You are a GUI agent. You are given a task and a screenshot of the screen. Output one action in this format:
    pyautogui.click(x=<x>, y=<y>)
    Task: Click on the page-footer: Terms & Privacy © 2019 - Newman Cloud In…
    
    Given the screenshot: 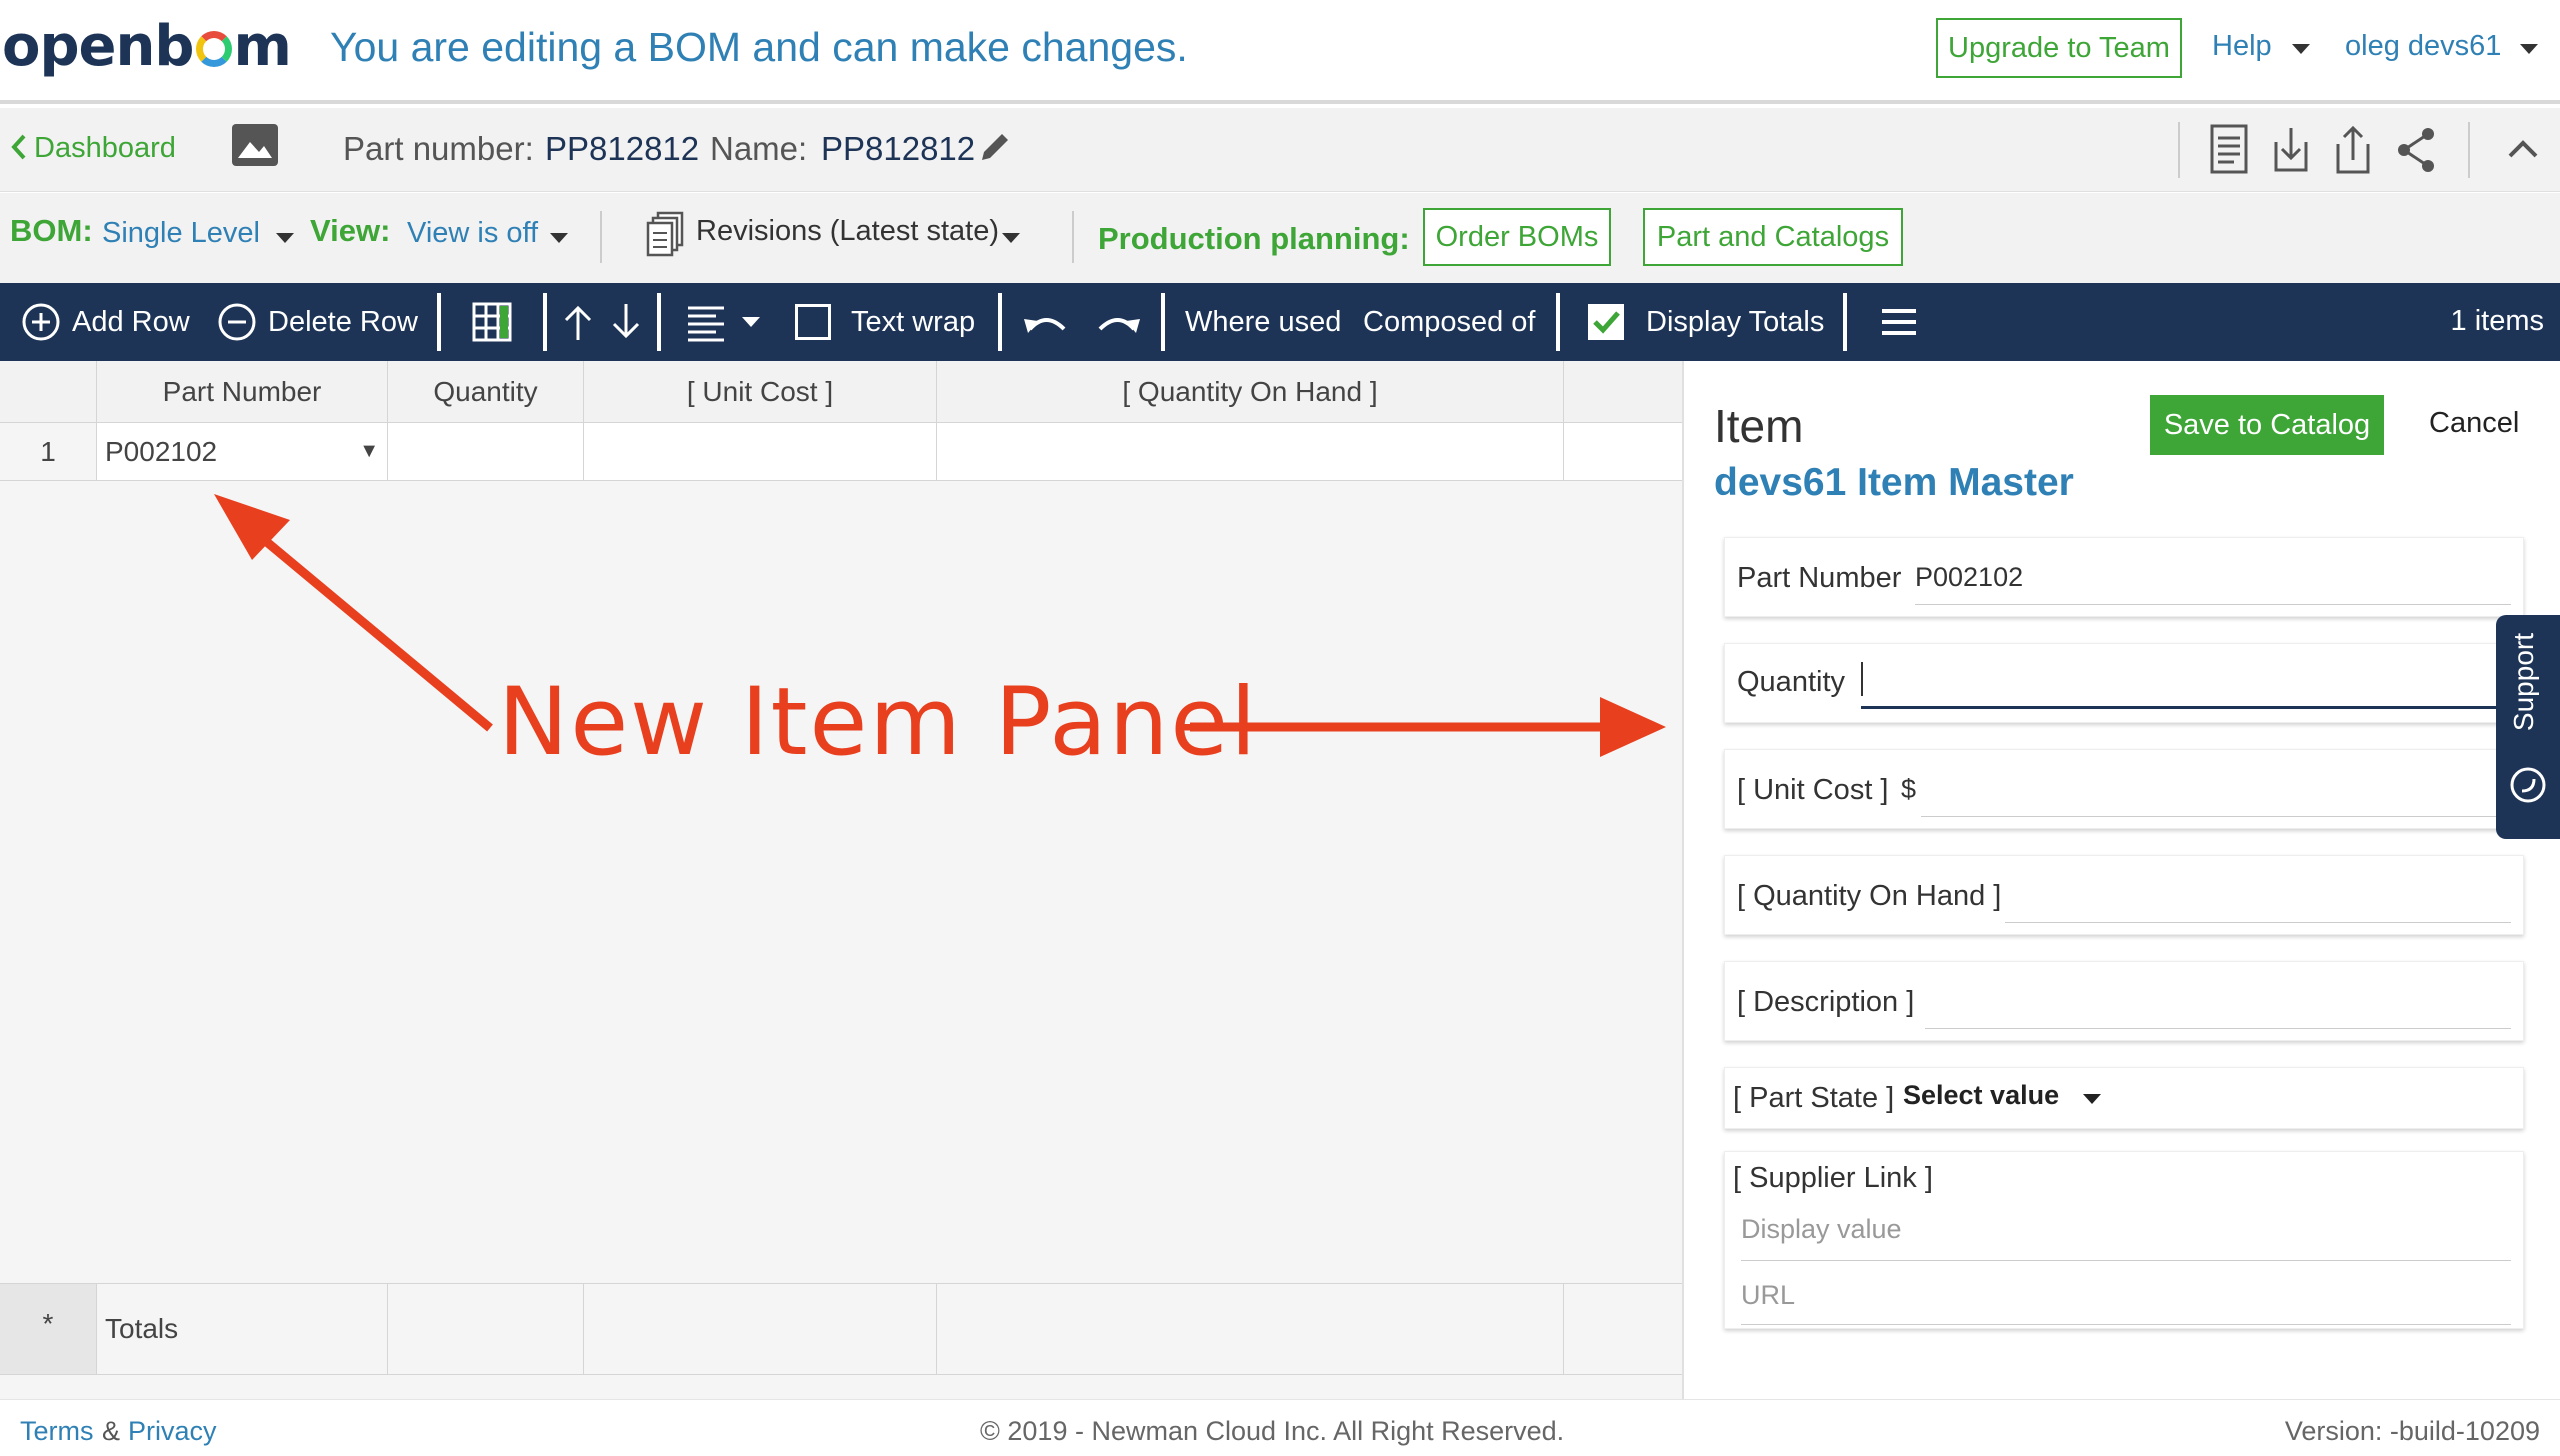 What is the action you would take?
    pyautogui.click(x=1280, y=1427)
    